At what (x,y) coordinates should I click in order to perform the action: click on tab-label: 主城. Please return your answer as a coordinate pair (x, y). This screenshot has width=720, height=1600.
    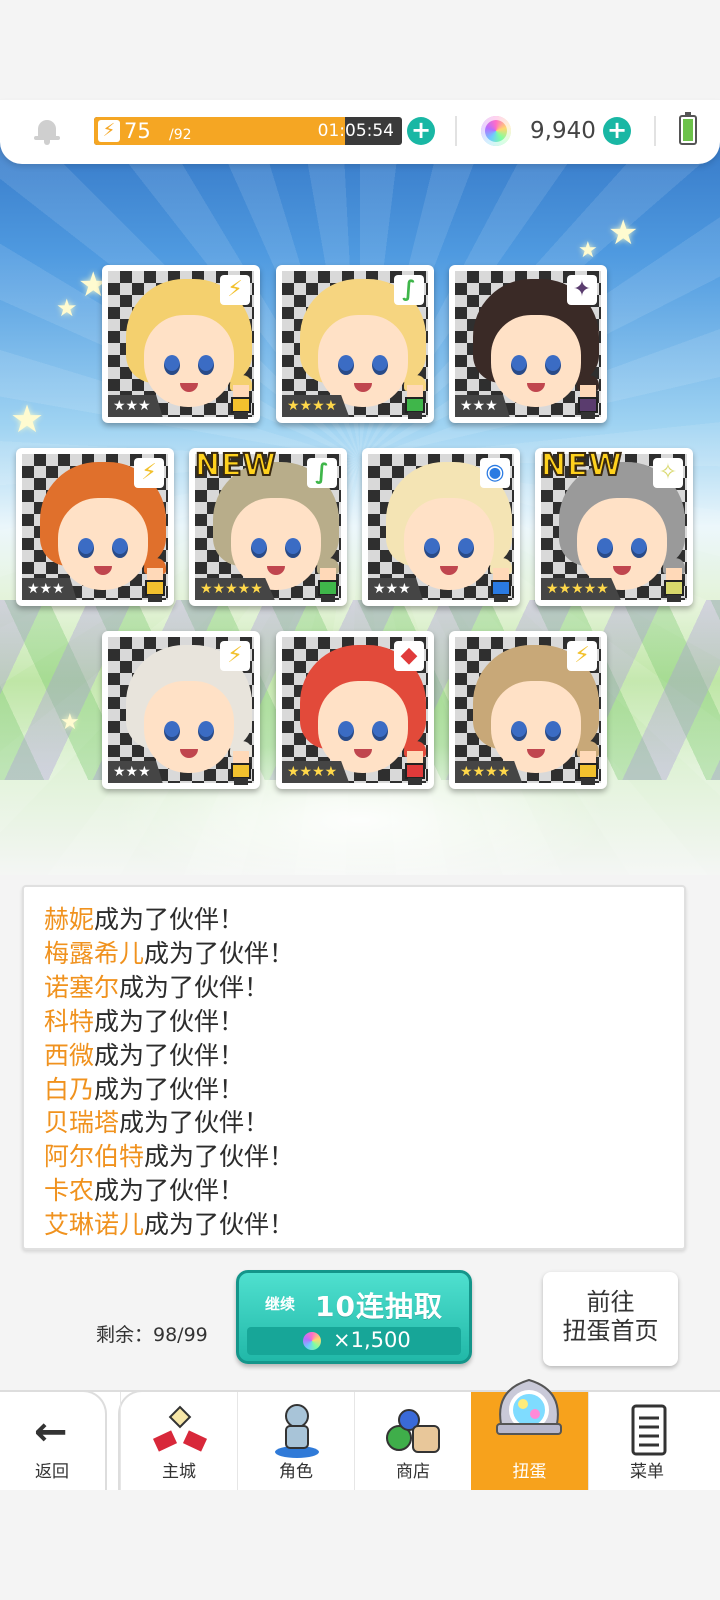
    Looking at the image, I should click on (179, 1472).